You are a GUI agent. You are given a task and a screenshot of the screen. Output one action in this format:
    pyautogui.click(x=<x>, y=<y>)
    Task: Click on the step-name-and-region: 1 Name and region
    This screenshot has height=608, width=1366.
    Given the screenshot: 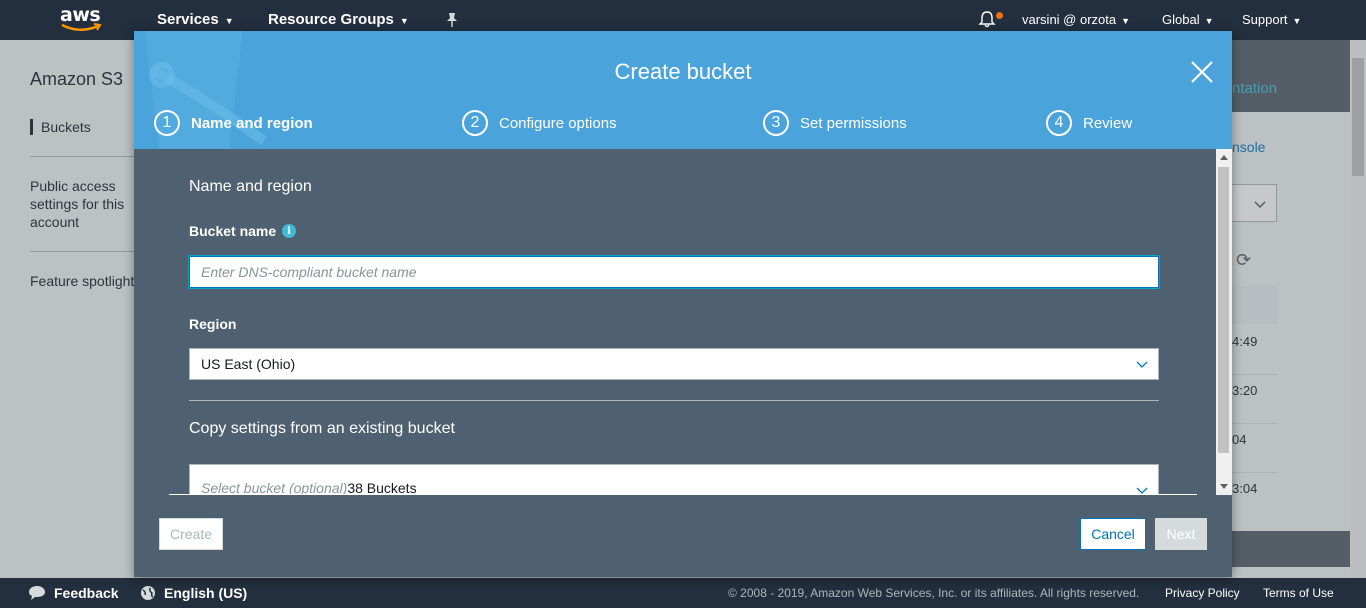 What is the action you would take?
    pyautogui.click(x=233, y=123)
    